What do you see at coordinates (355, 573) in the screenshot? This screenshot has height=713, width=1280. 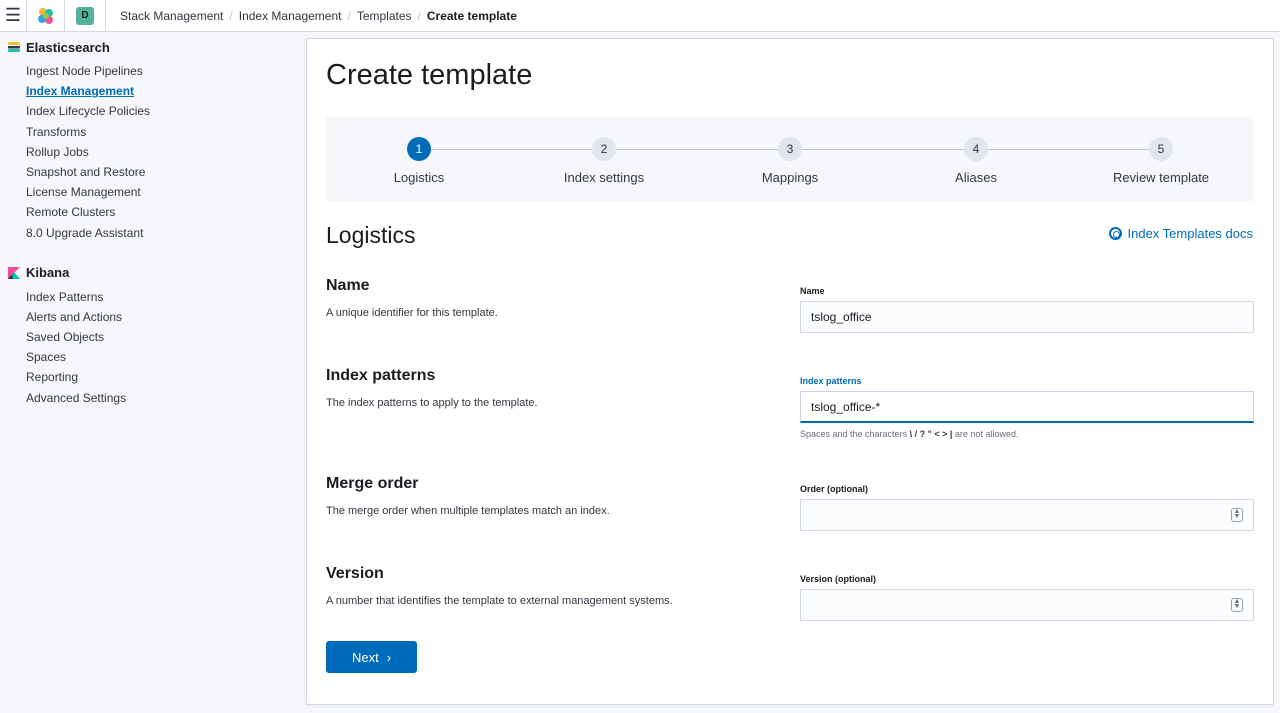 I see `version-row-title: Version` at bounding box center [355, 573].